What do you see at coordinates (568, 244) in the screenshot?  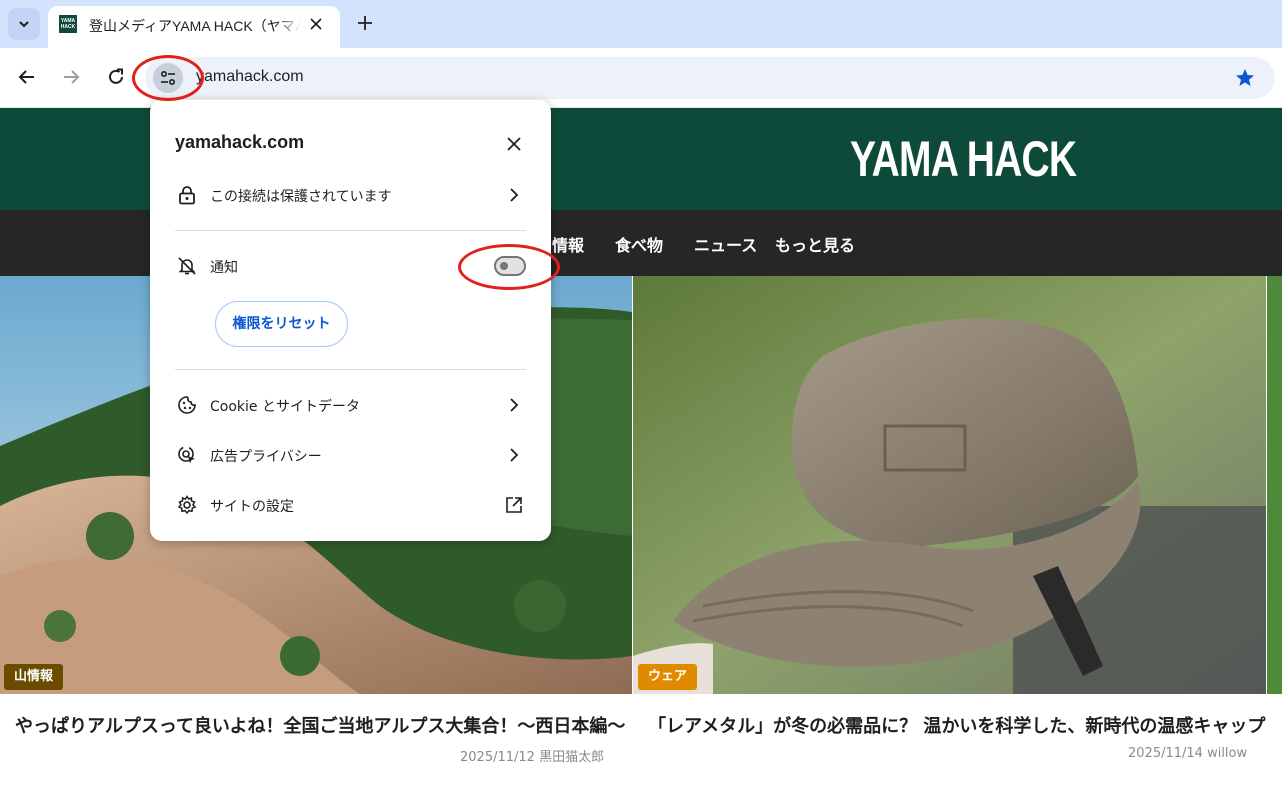 I see `nav-item-info: 情報` at bounding box center [568, 244].